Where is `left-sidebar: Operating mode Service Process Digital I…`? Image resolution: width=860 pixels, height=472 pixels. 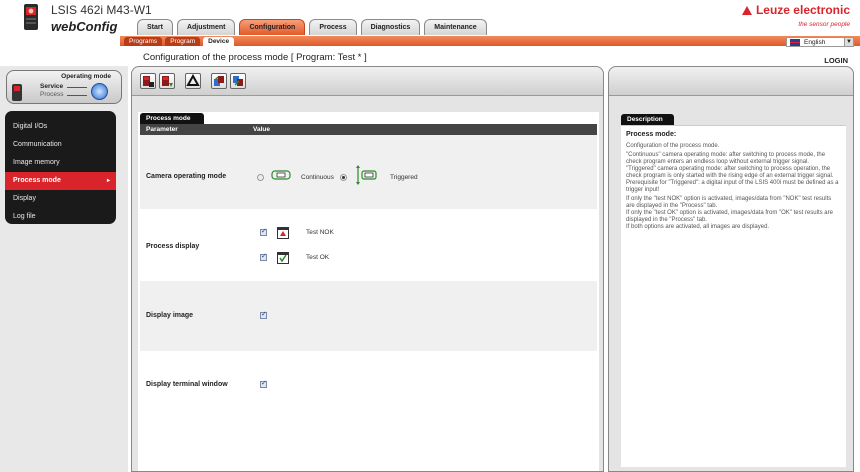
left-sidebar: Operating mode Service Process Digital I… is located at coordinates (64, 269).